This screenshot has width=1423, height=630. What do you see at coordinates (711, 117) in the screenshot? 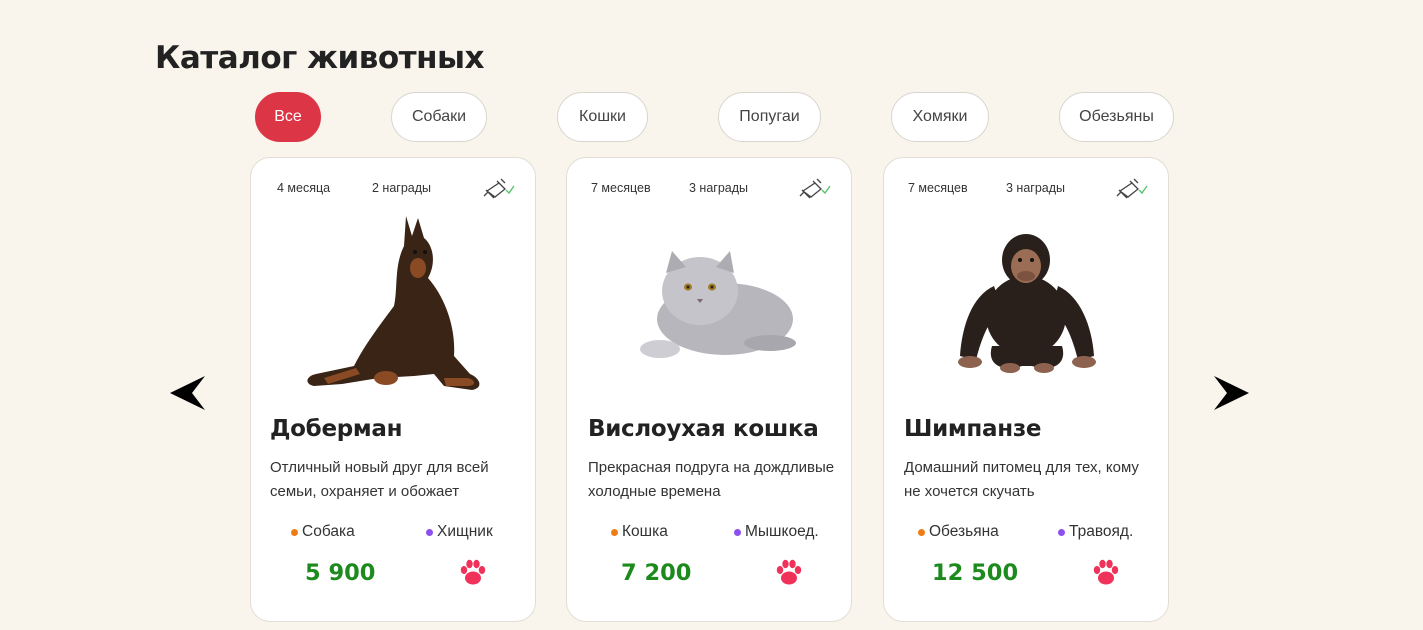
I see `category-filters: Все Собаки Кошки Попугаи Хомяки Обезьяны` at bounding box center [711, 117].